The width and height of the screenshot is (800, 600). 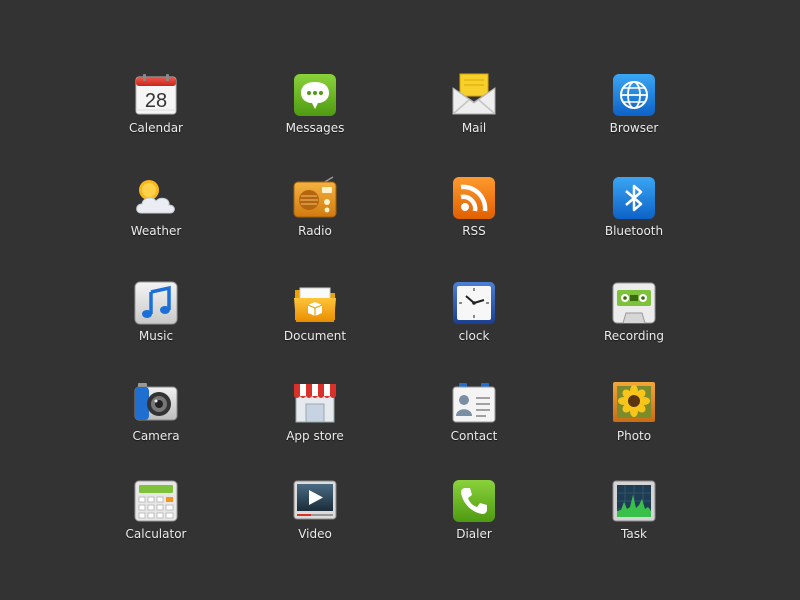 What do you see at coordinates (156, 101) in the screenshot?
I see `calendar-day-number: 28` at bounding box center [156, 101].